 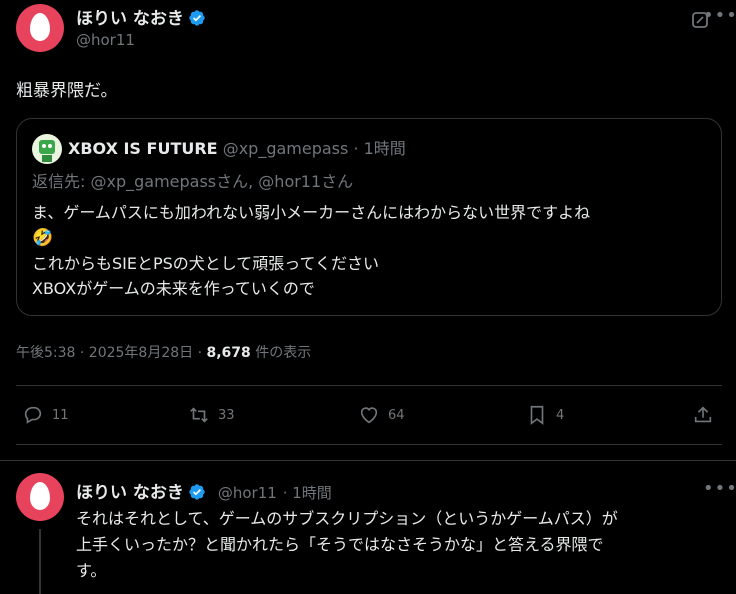 What do you see at coordinates (206, 263) in the screenshot?
I see `quoted-text-line-2: これからもSIEとPSの犬として頑張ってください` at bounding box center [206, 263].